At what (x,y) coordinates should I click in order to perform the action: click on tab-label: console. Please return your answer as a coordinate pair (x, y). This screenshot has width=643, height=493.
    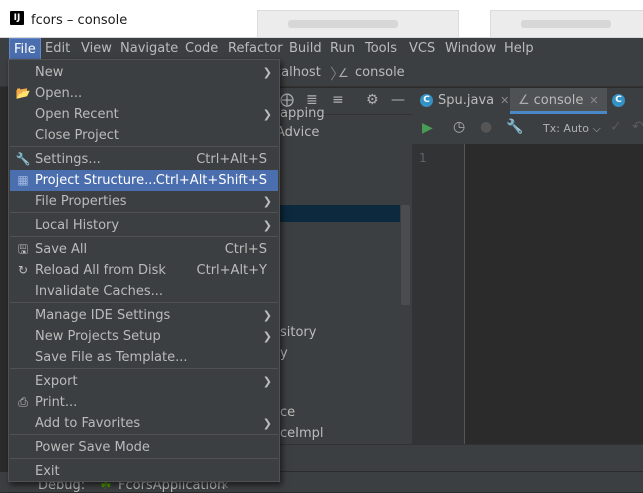
    Looking at the image, I should click on (558, 100).